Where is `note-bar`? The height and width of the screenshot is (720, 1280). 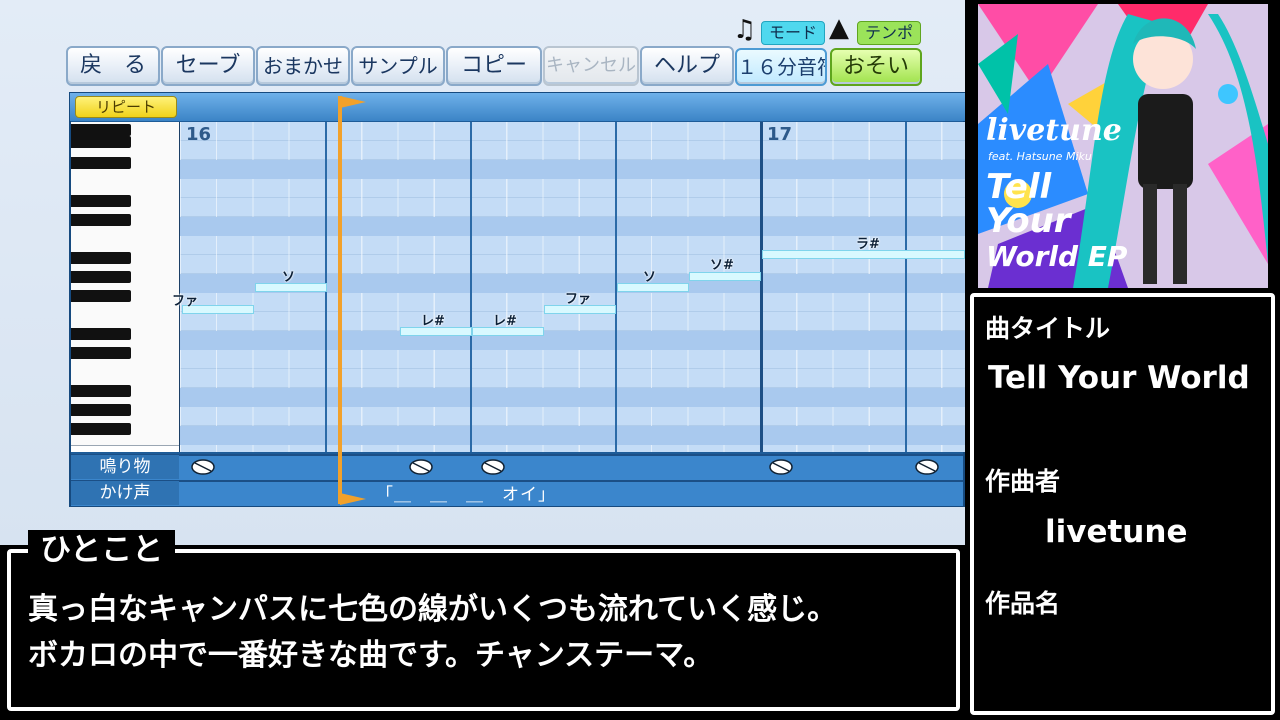
note-bar is located at coordinates (725, 276).